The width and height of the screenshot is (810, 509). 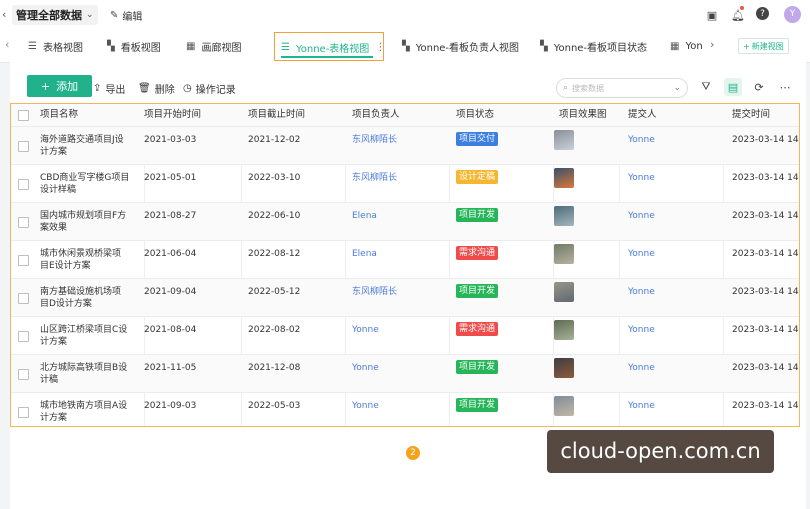 I want to click on tab-yonne-table-view: ☰ Yonne-表格视图 ⋮, so click(x=329, y=46).